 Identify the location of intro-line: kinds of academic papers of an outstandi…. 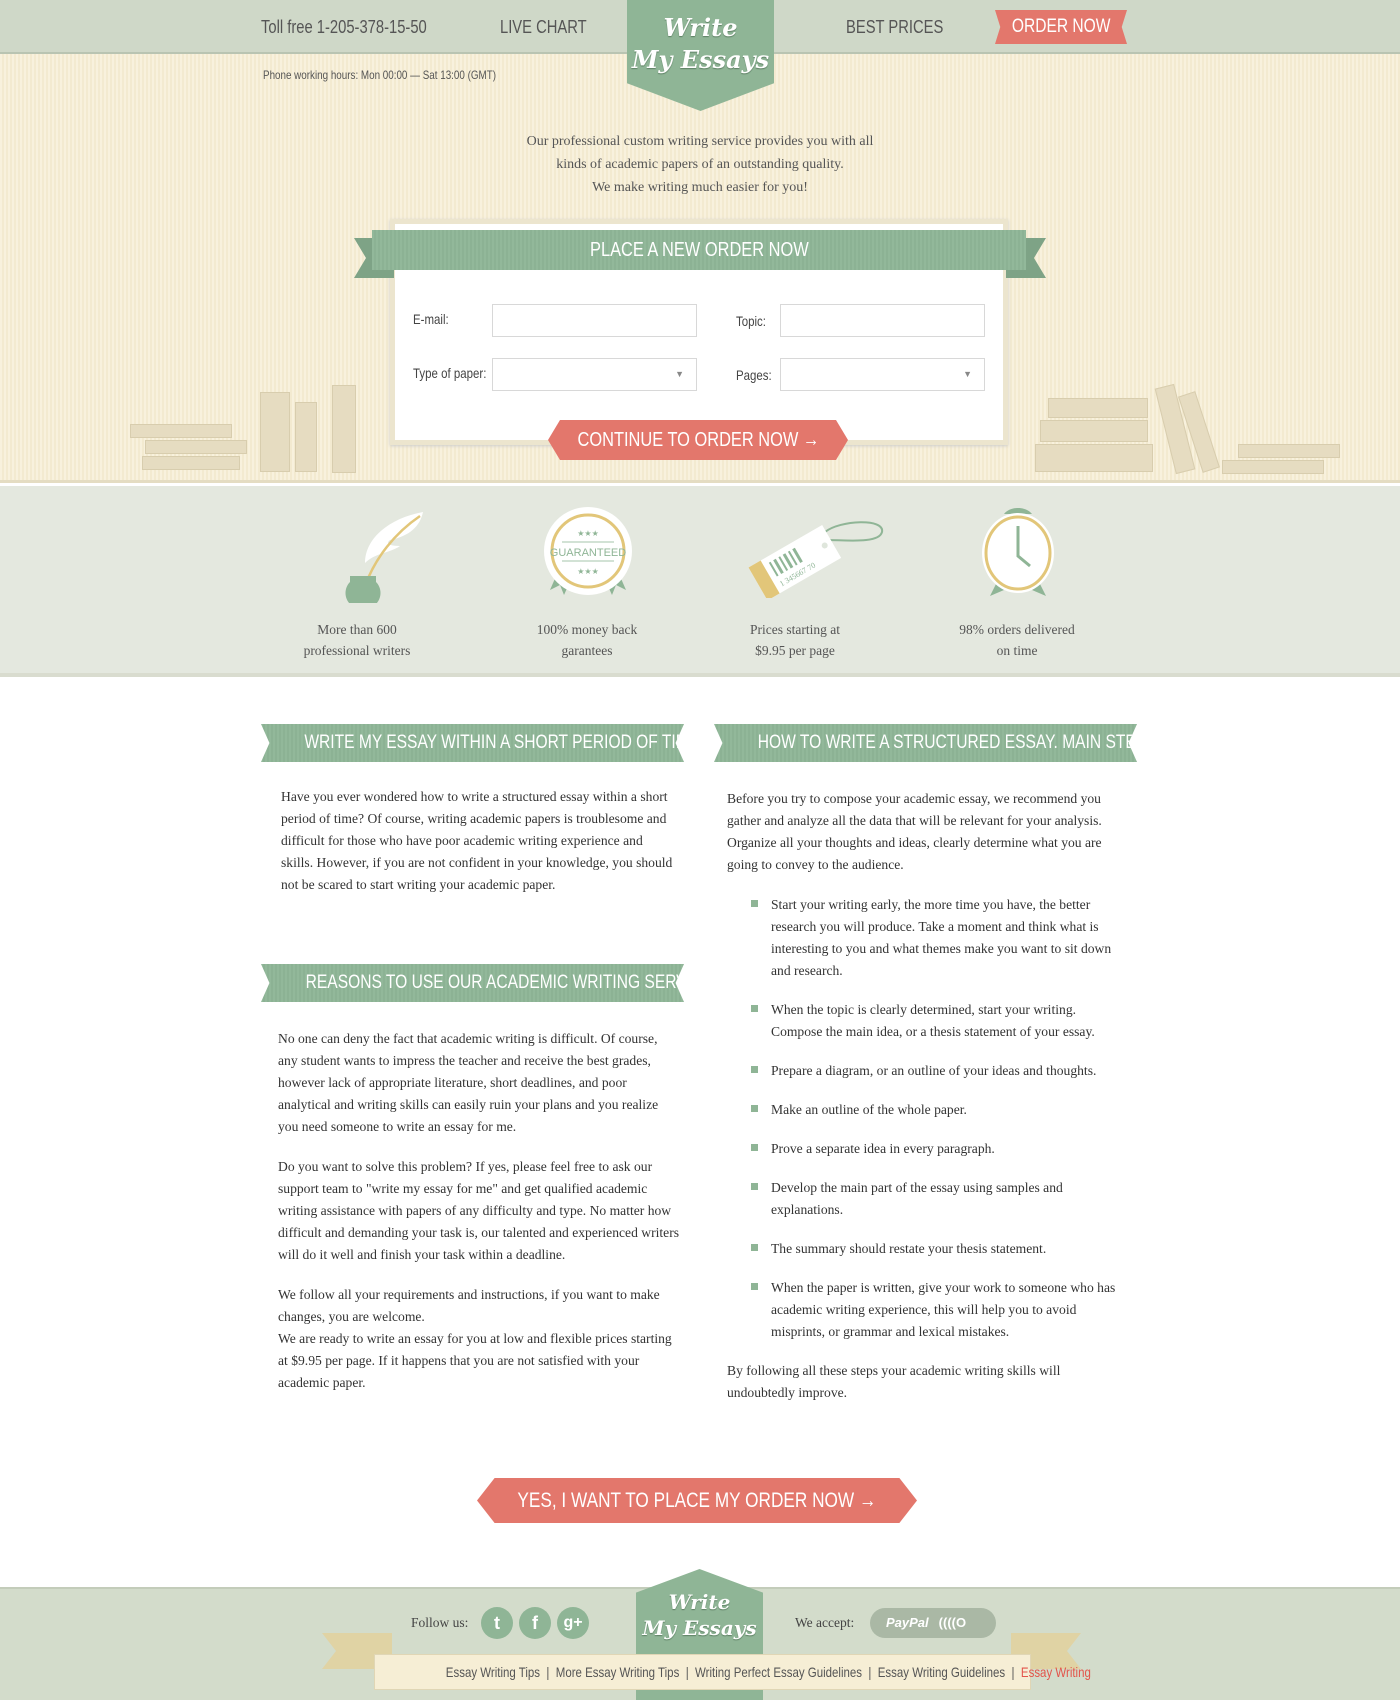
(700, 164).